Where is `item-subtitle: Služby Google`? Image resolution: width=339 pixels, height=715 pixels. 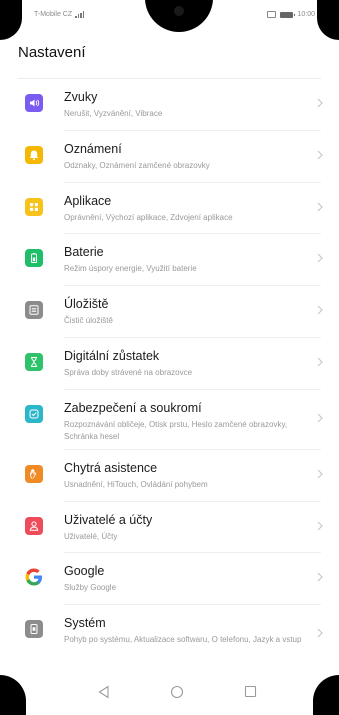
item-subtitle: Služby Google is located at coordinates (90, 588).